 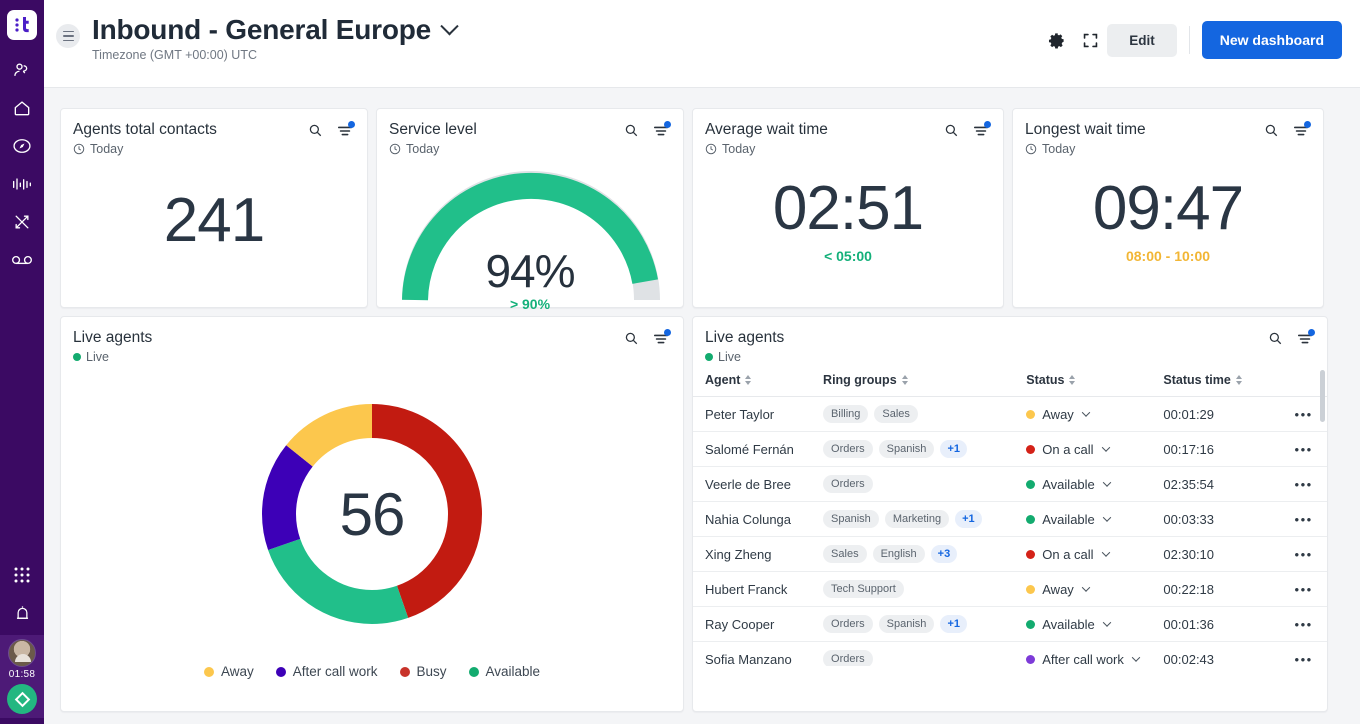 I want to click on table-row: Hubert Franck Tech Support Away 00:22:18 •••, so click(x=1010, y=589).